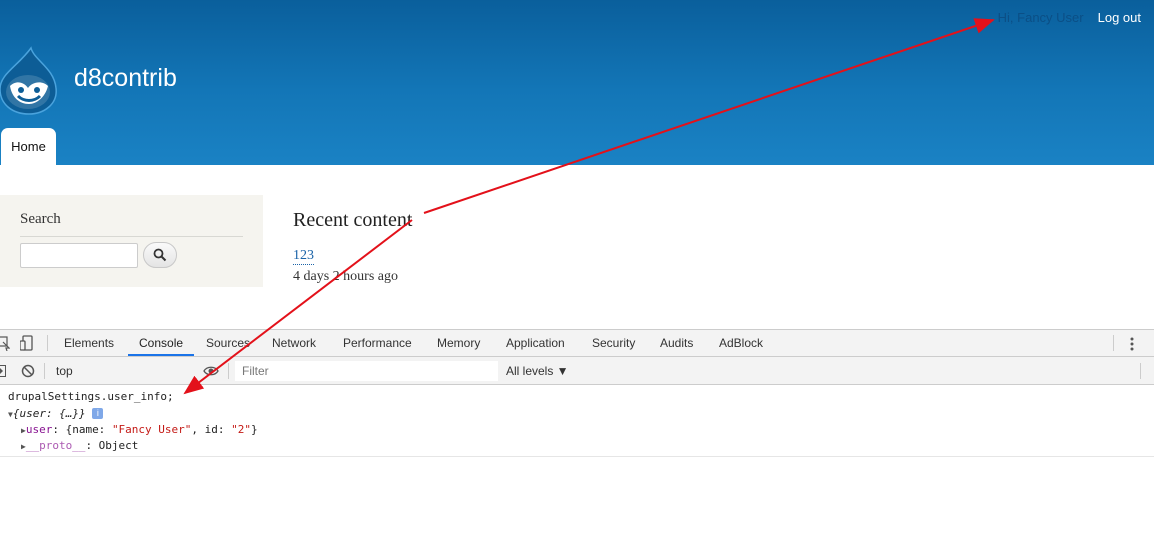 The image size is (1154, 544). I want to click on eye-icon, so click(211, 371).